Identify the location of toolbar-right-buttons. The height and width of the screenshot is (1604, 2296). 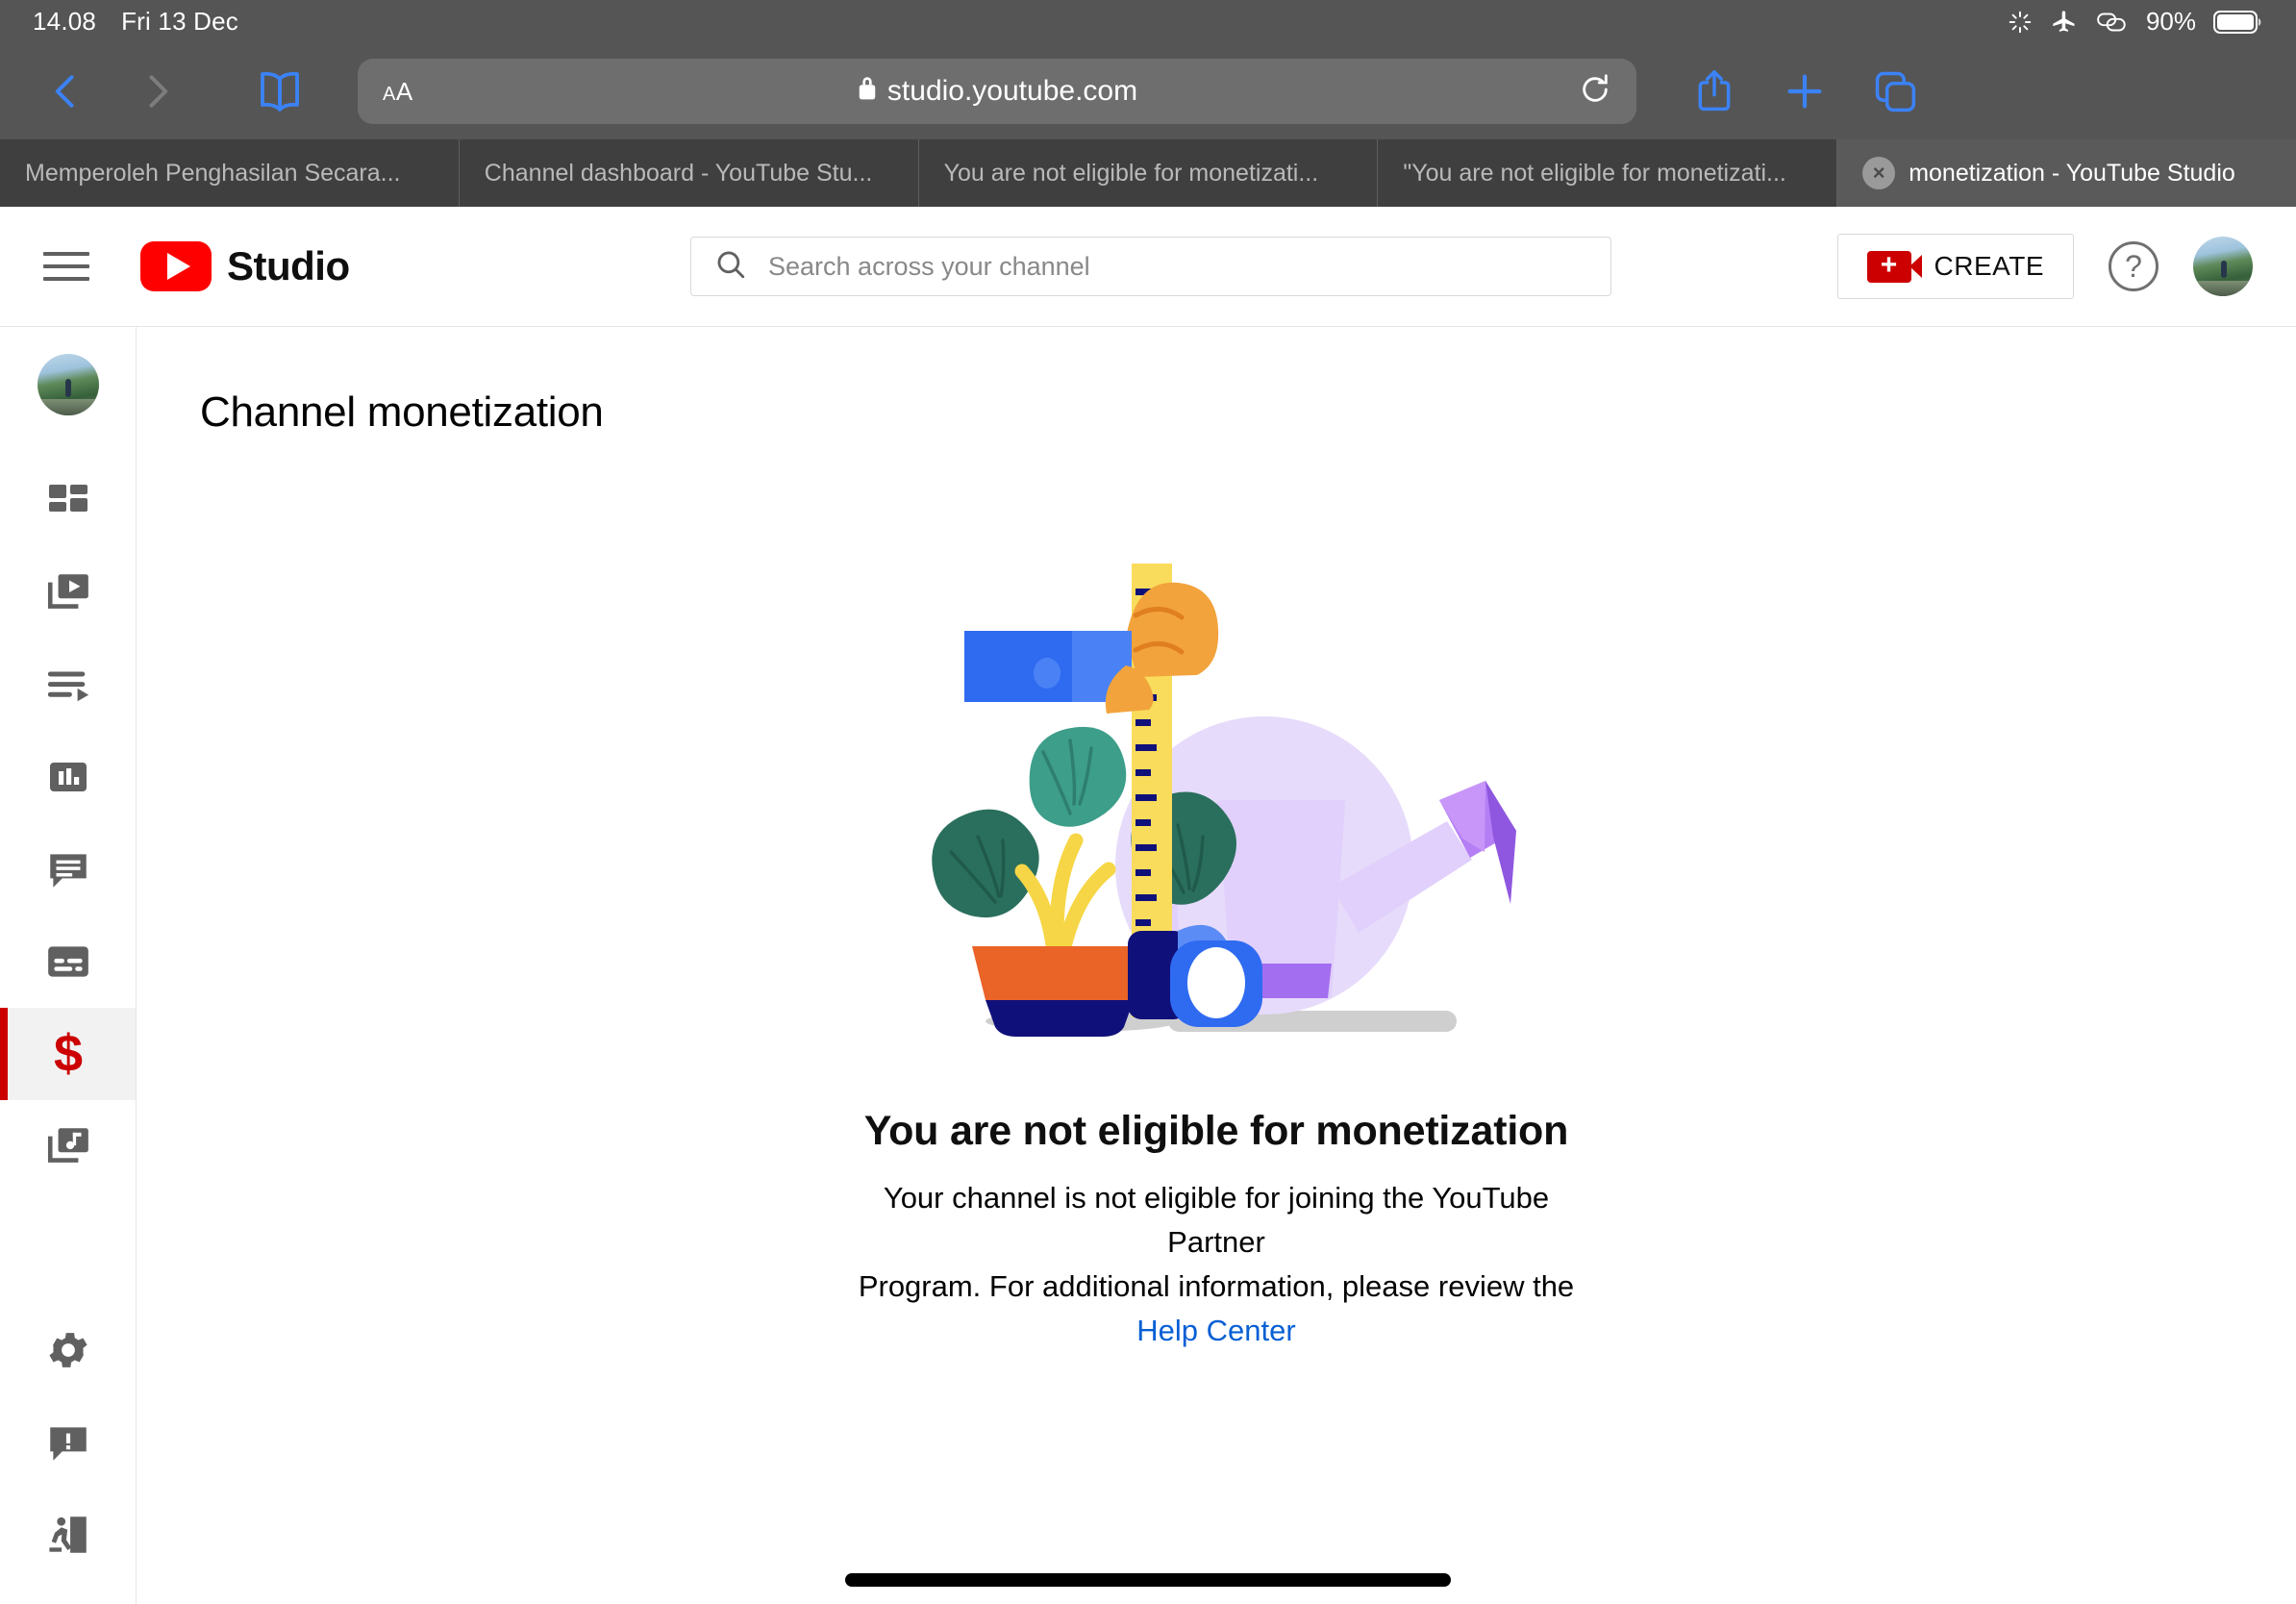
(1816, 91).